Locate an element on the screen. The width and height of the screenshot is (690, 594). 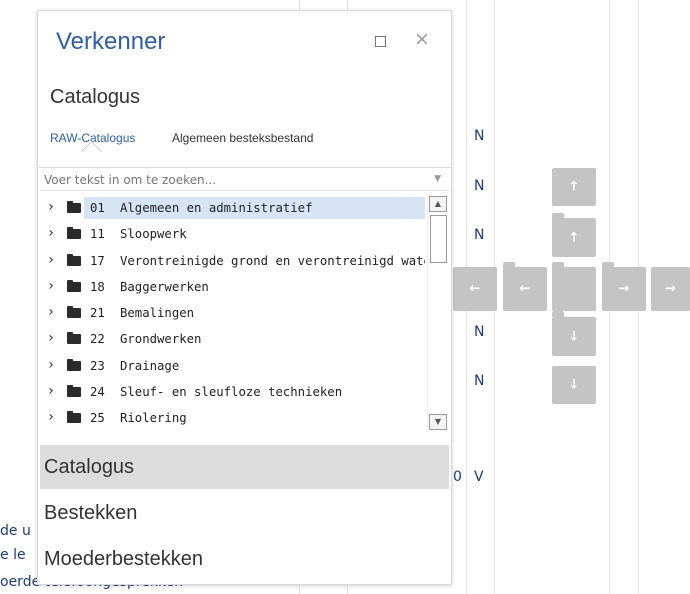
tree-item: › 11 Sloopwerk is located at coordinates (232, 234).